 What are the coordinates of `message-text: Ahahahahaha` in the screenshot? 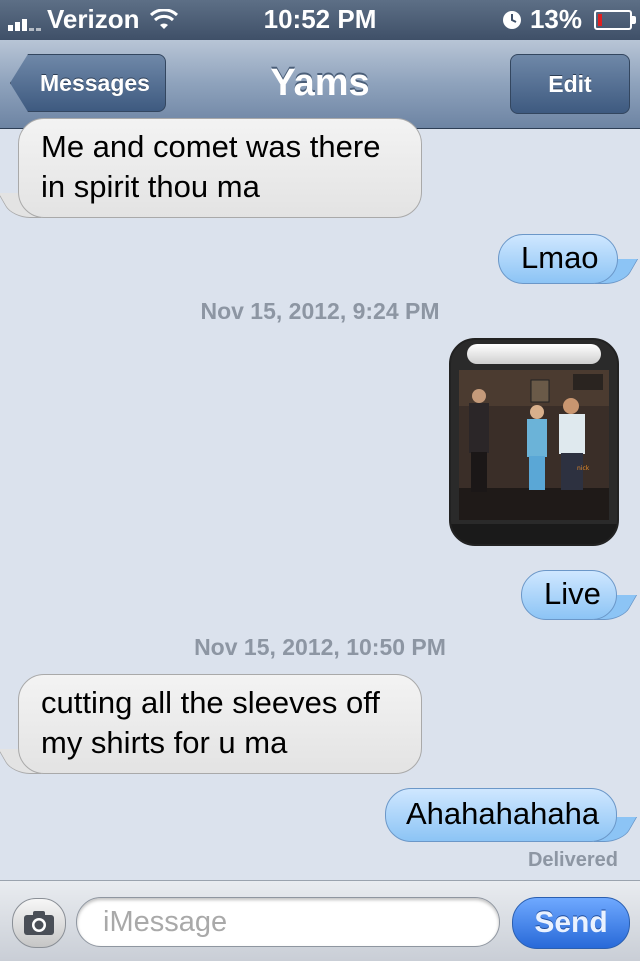 It's located at (503, 813).